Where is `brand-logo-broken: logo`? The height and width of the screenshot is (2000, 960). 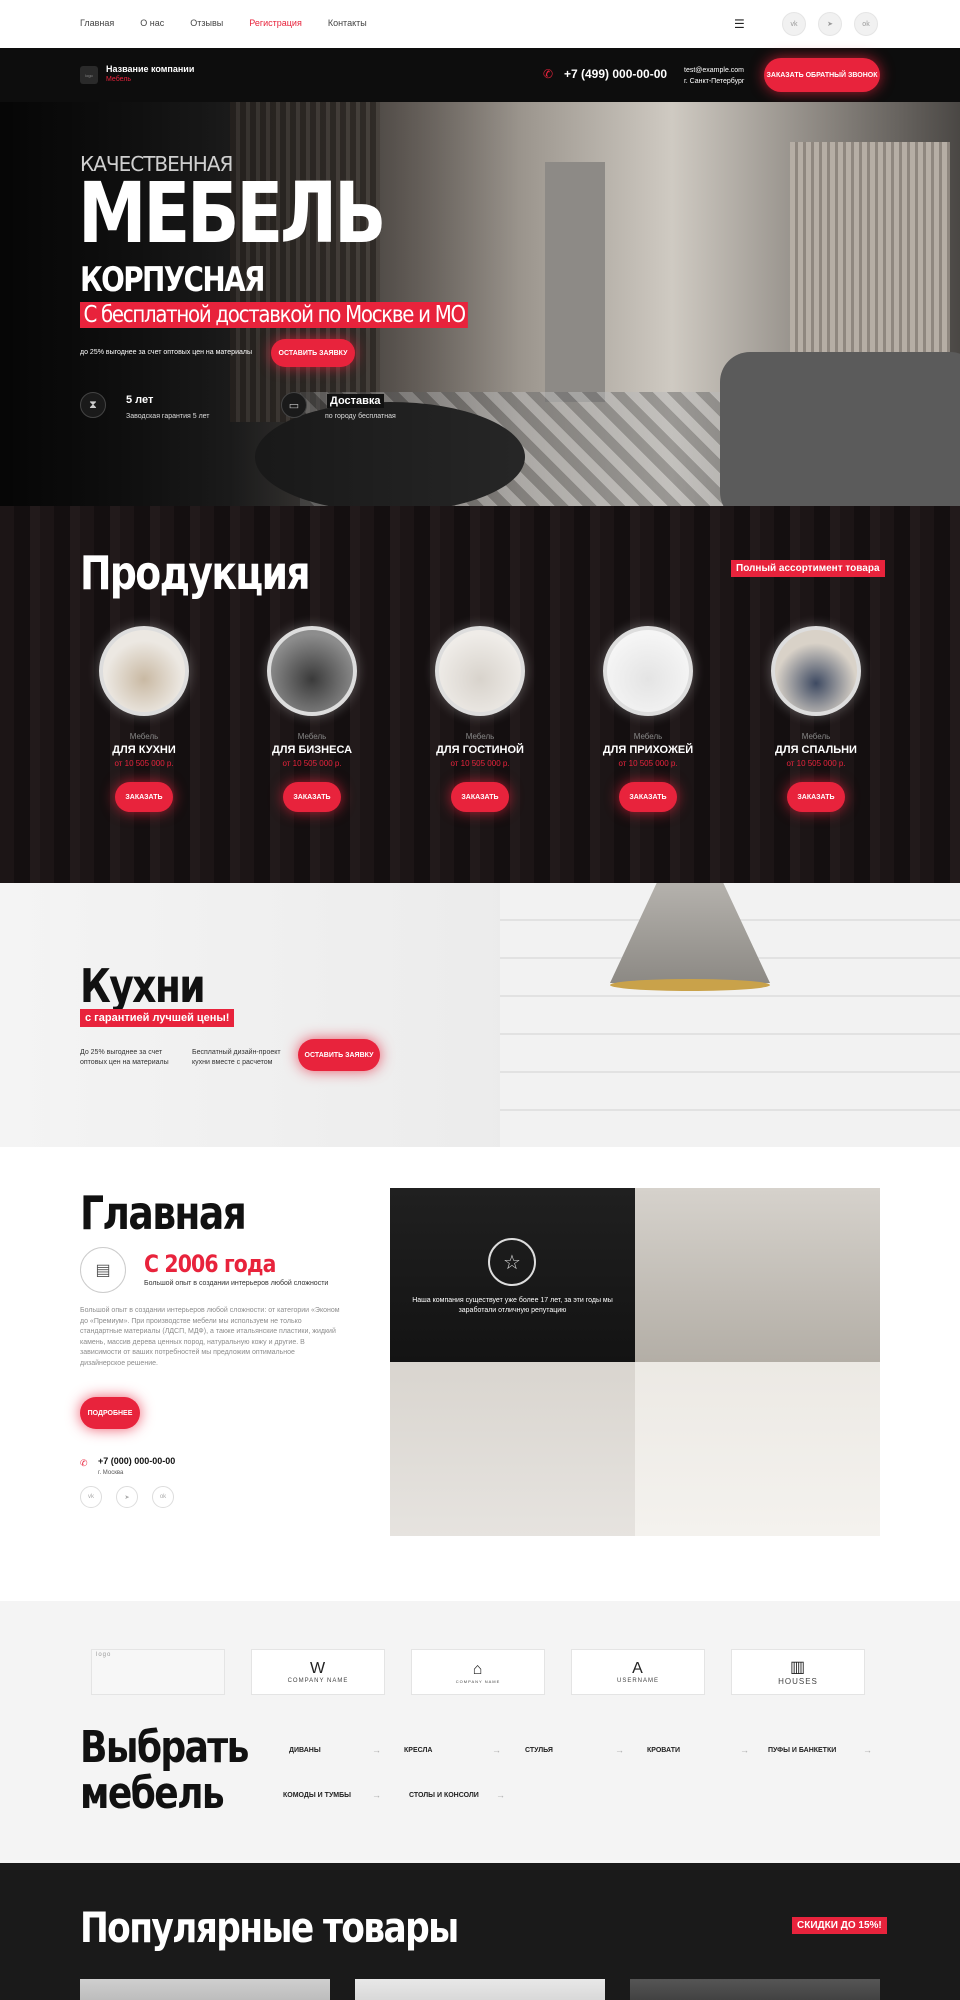
brand-logo-broken: logo is located at coordinates (158, 1672).